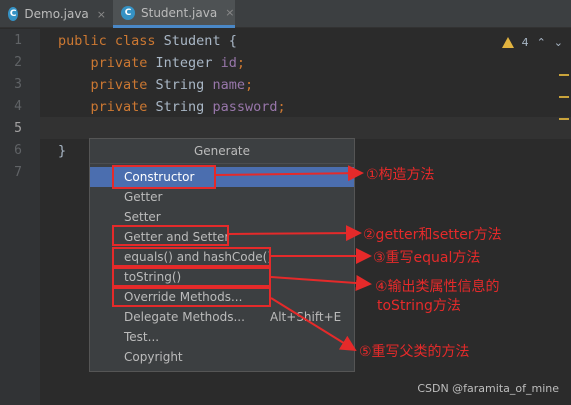 Image resolution: width=571 pixels, height=405 pixels. Describe the element at coordinates (293, 258) in the screenshot. I see `annotation-arrows` at that location.